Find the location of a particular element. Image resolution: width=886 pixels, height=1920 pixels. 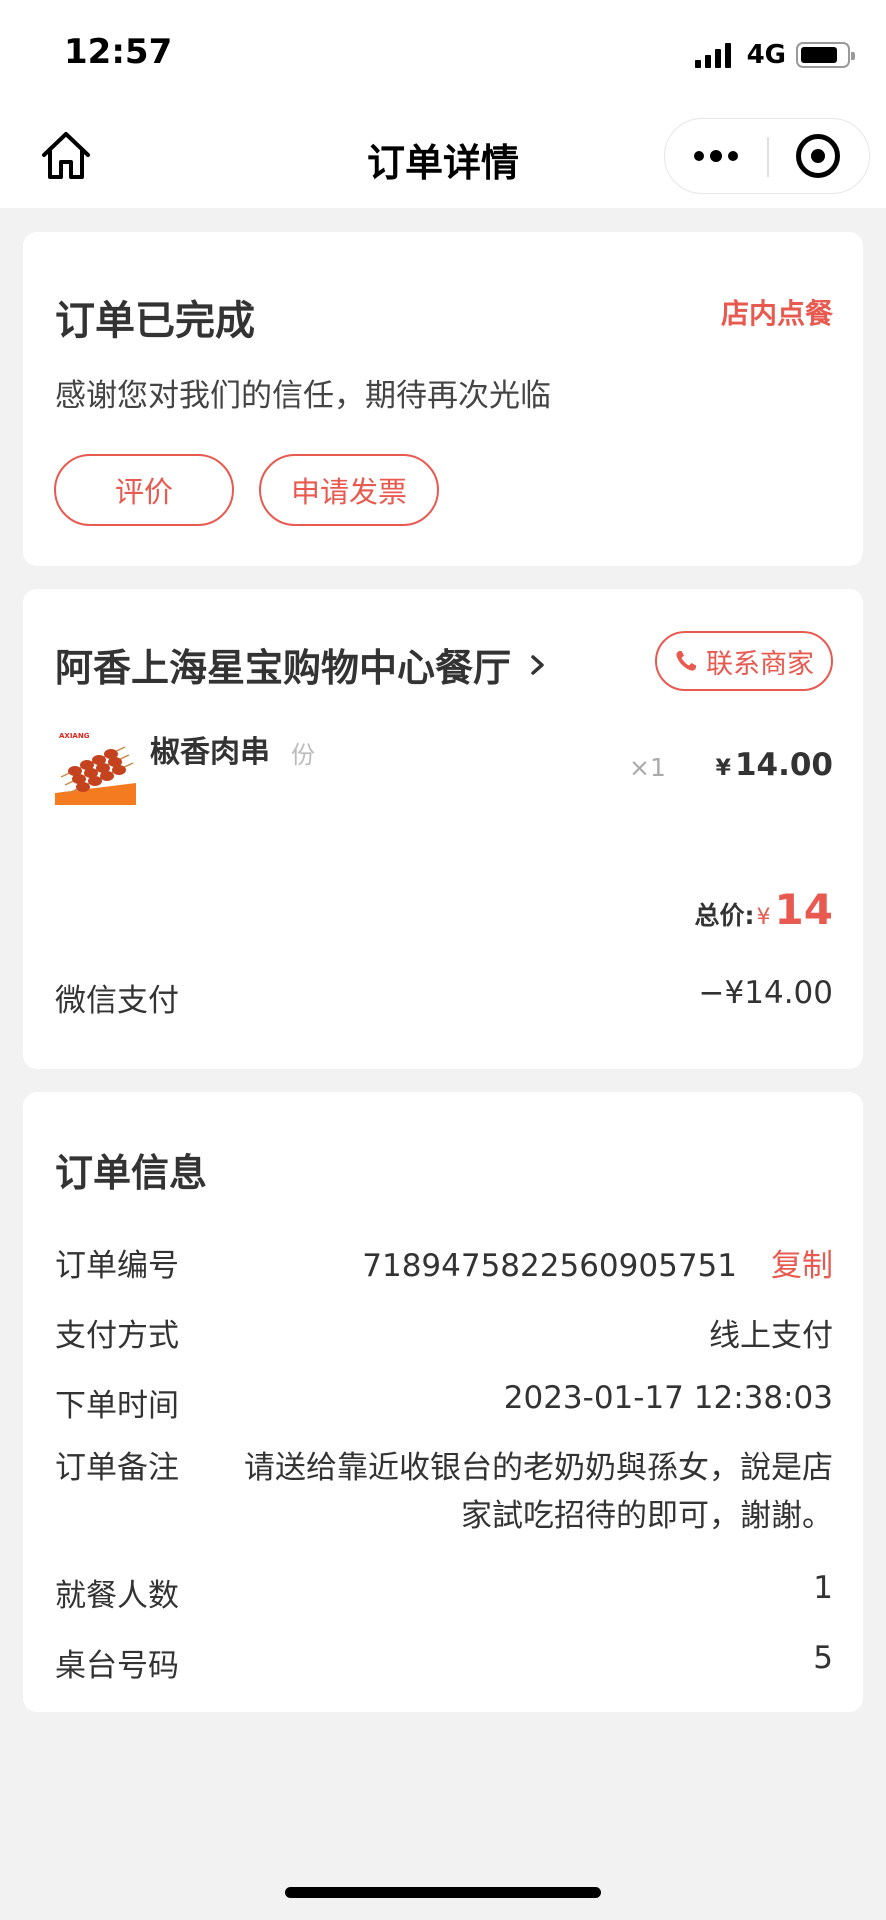

item-price: ¥14.00 is located at coordinates (774, 765).